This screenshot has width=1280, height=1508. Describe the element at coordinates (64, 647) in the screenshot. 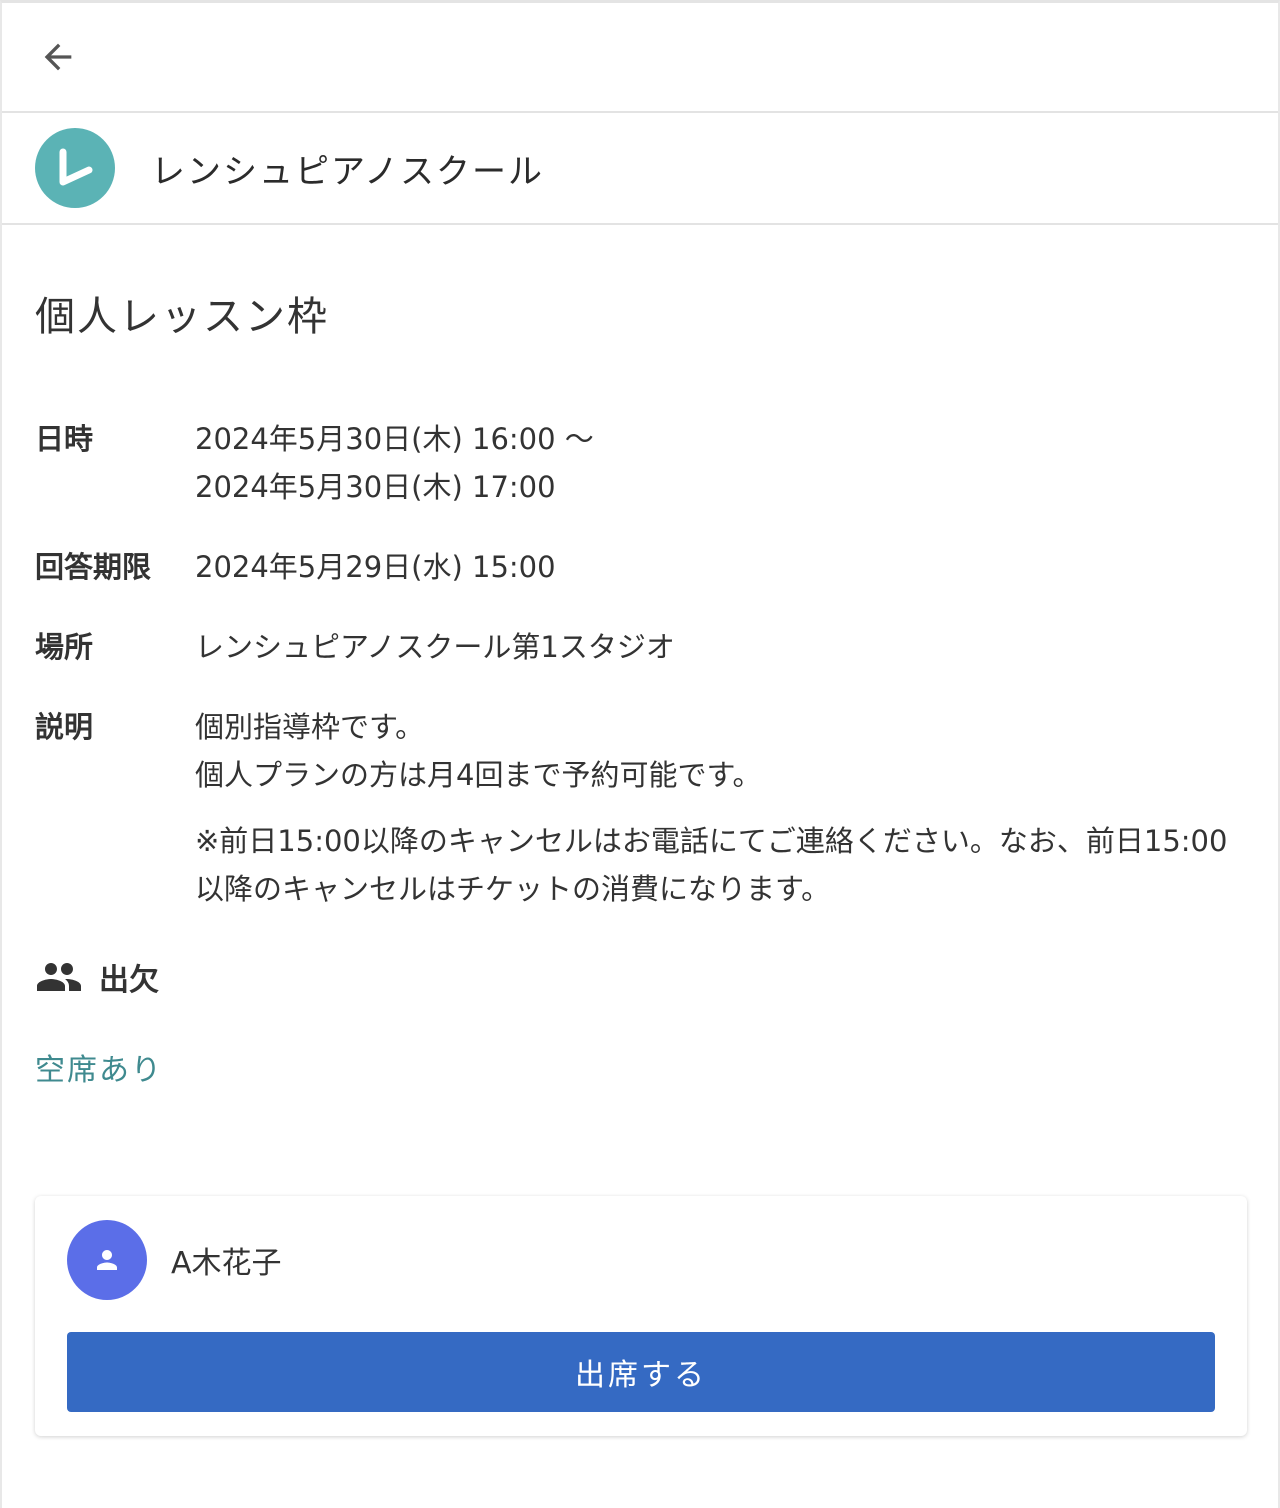

I see `detail-label-place: 場所` at that location.